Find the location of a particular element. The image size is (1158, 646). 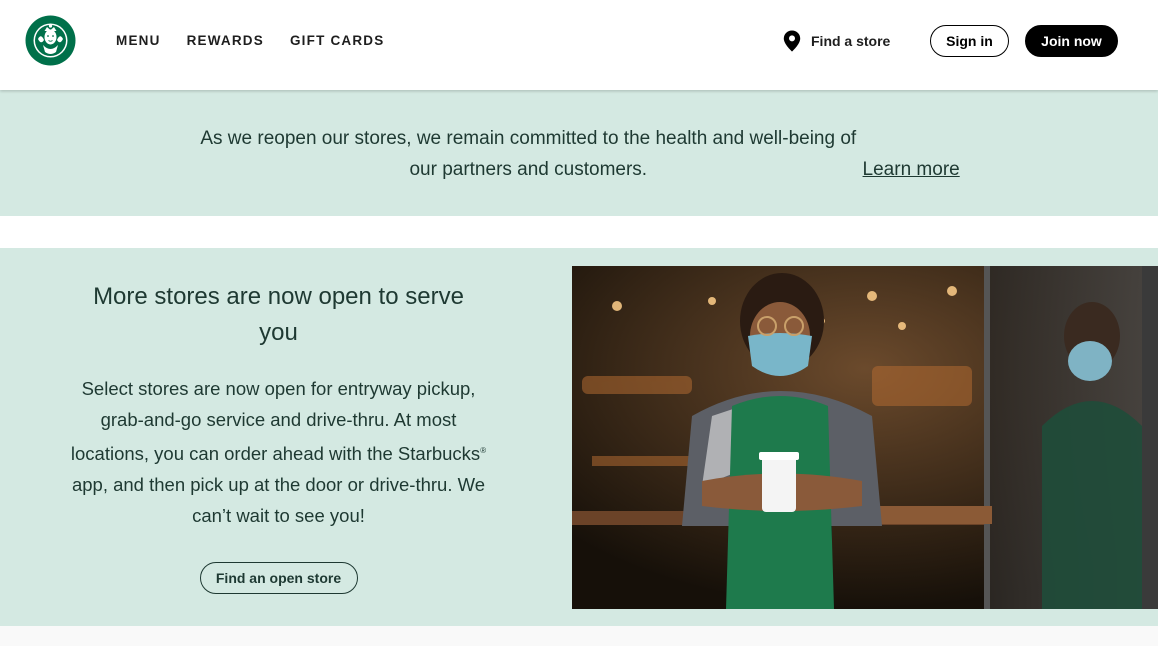

location-pin-icon is located at coordinates (792, 41).